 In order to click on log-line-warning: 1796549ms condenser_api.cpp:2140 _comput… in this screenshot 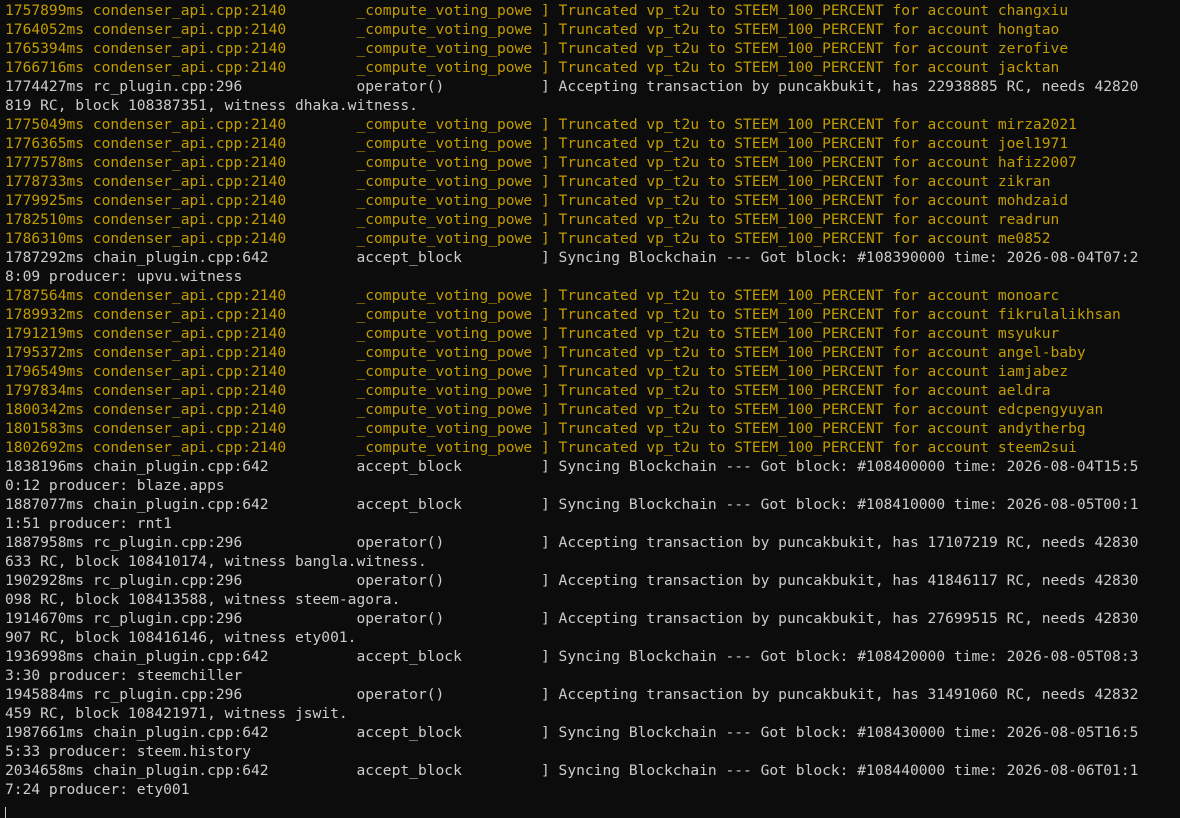, I will do `click(537, 371)`.